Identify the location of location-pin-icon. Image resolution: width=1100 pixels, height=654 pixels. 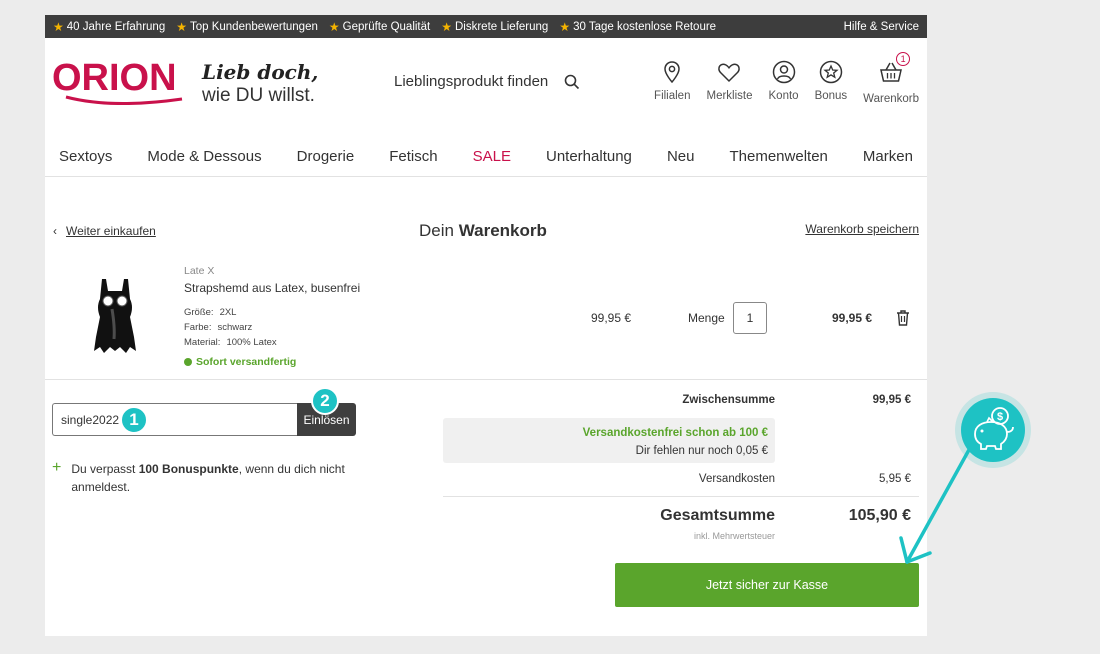
(672, 72).